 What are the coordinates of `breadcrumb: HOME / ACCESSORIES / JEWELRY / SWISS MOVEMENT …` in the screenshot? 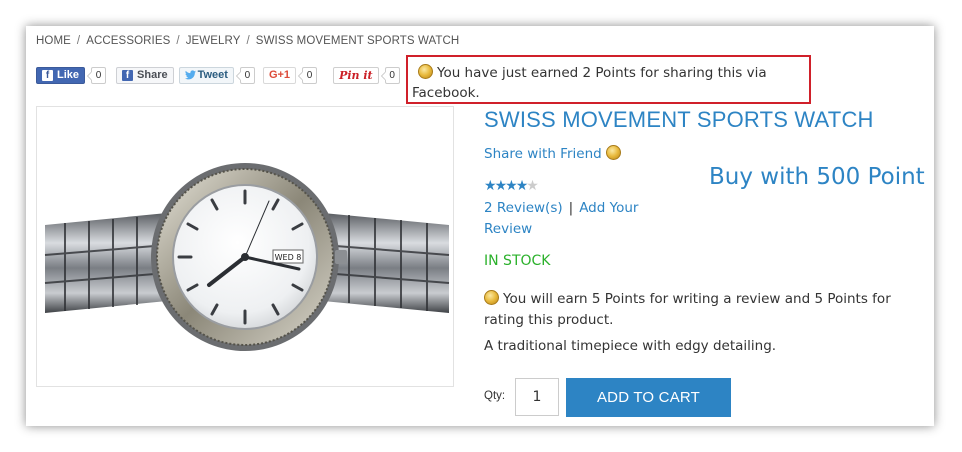 It's located at (247, 41).